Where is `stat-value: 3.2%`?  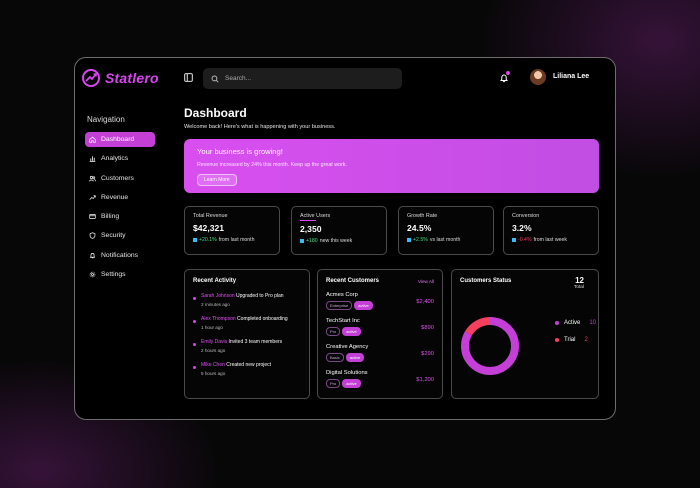 stat-value: 3.2% is located at coordinates (522, 228).